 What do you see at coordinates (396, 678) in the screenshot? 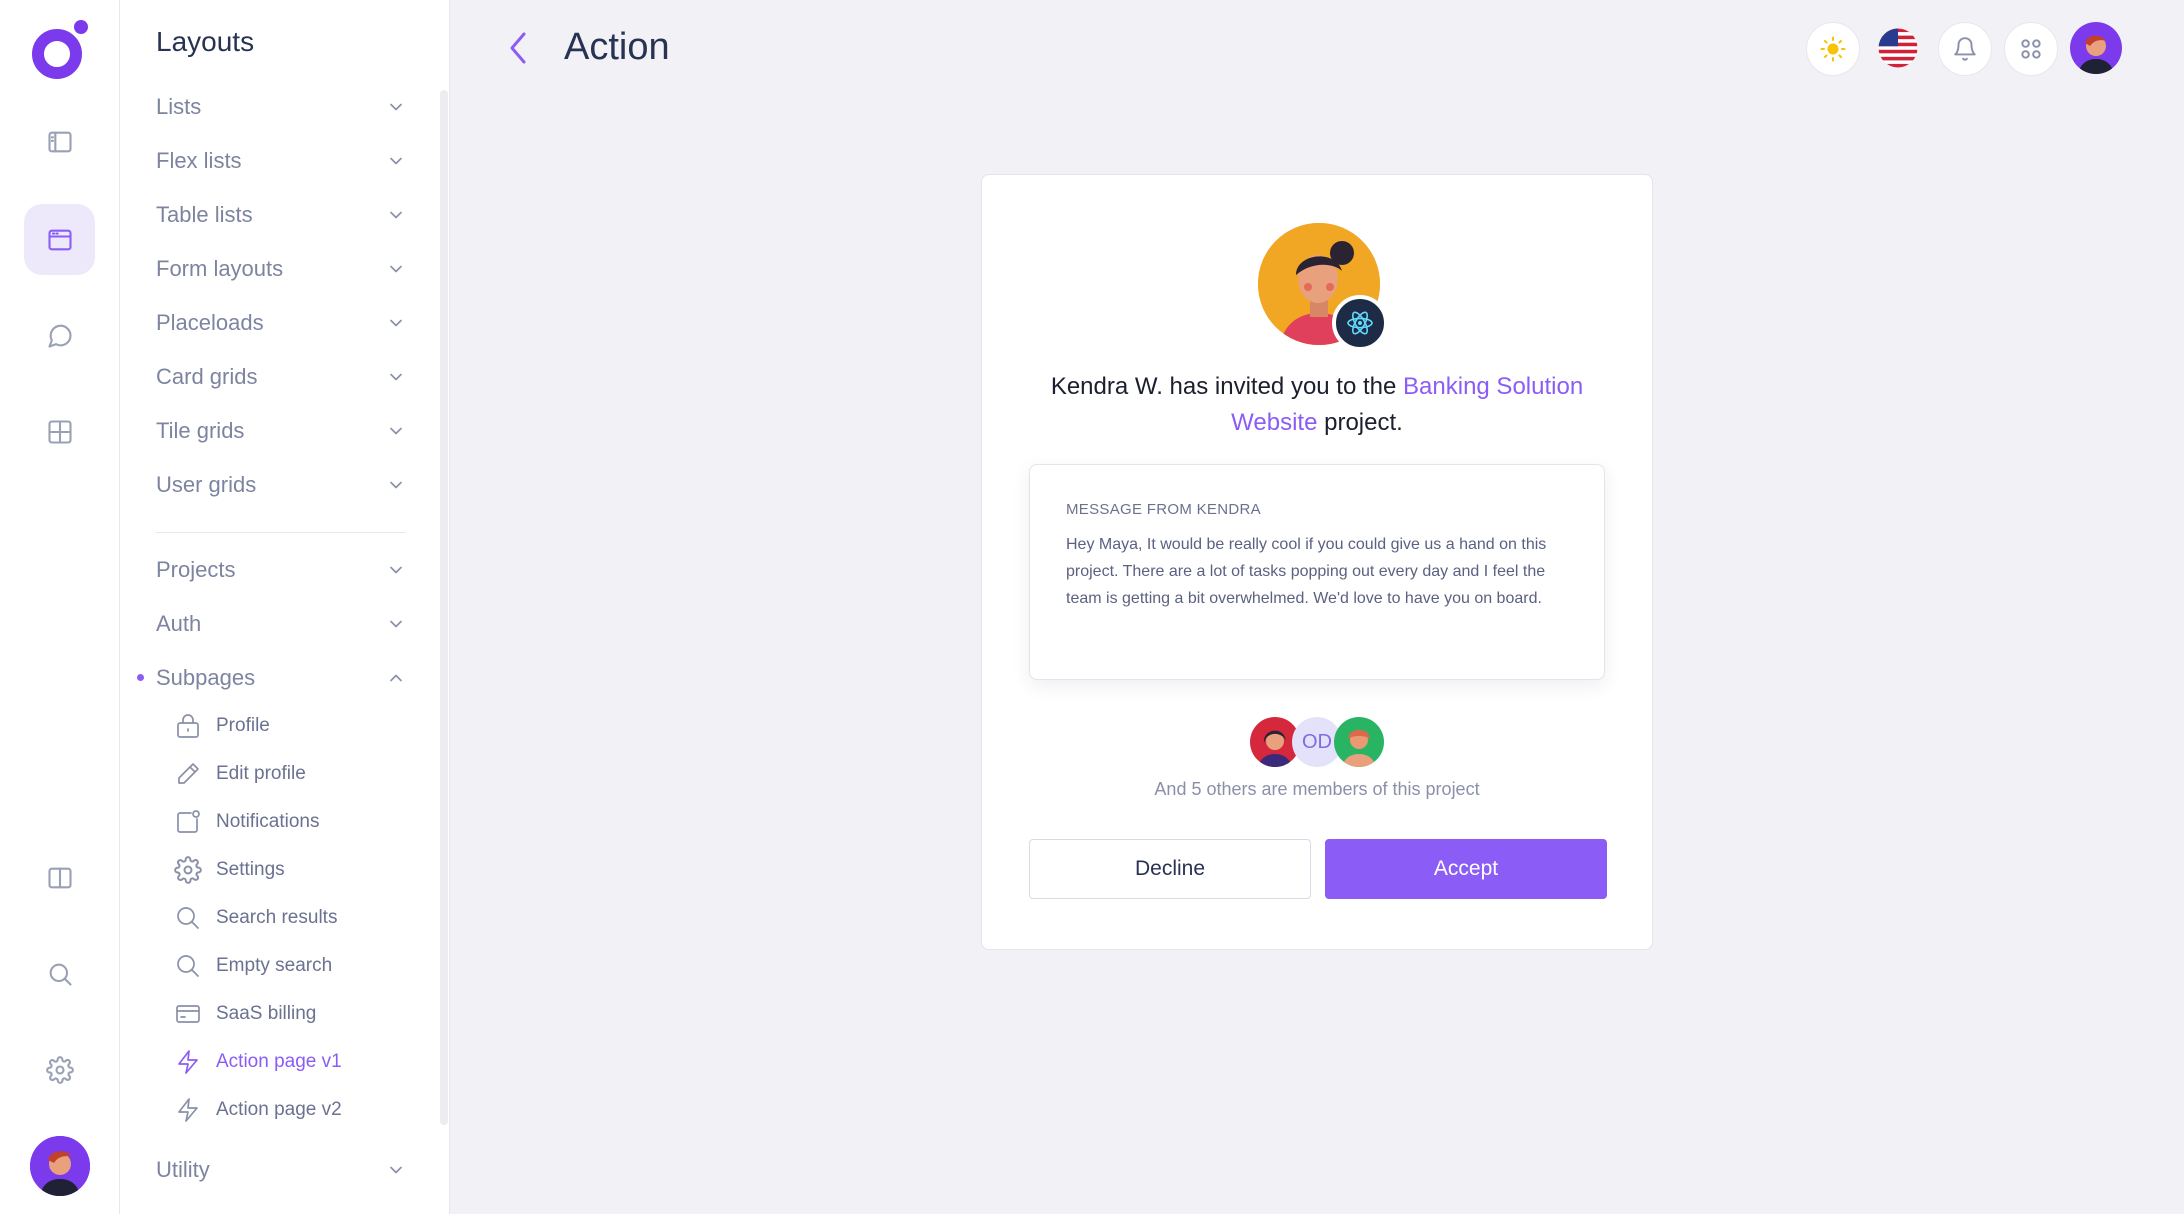
I see `chevron-up-icon` at bounding box center [396, 678].